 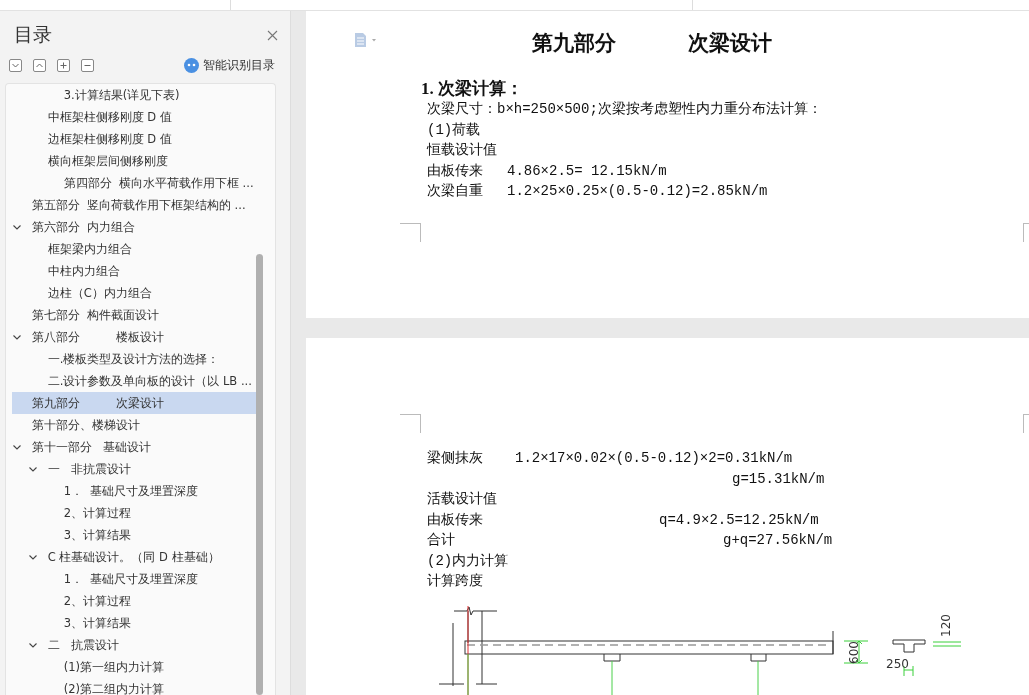 What do you see at coordinates (472, 88) in the screenshot?
I see `section-heading: 1. 次梁计算：` at bounding box center [472, 88].